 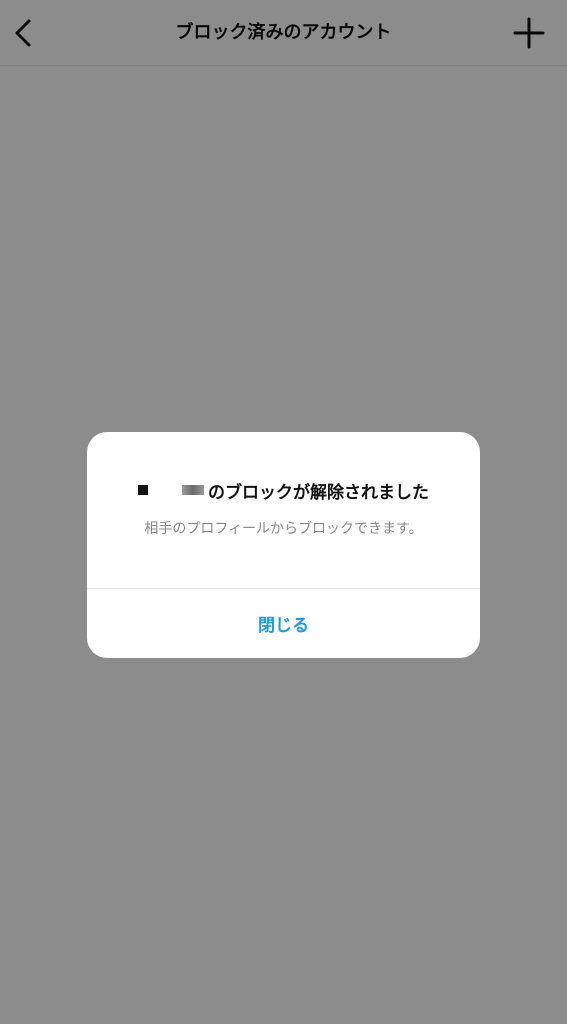 What do you see at coordinates (318, 492) in the screenshot?
I see `dialog-title-text: のブロックが解除されました` at bounding box center [318, 492].